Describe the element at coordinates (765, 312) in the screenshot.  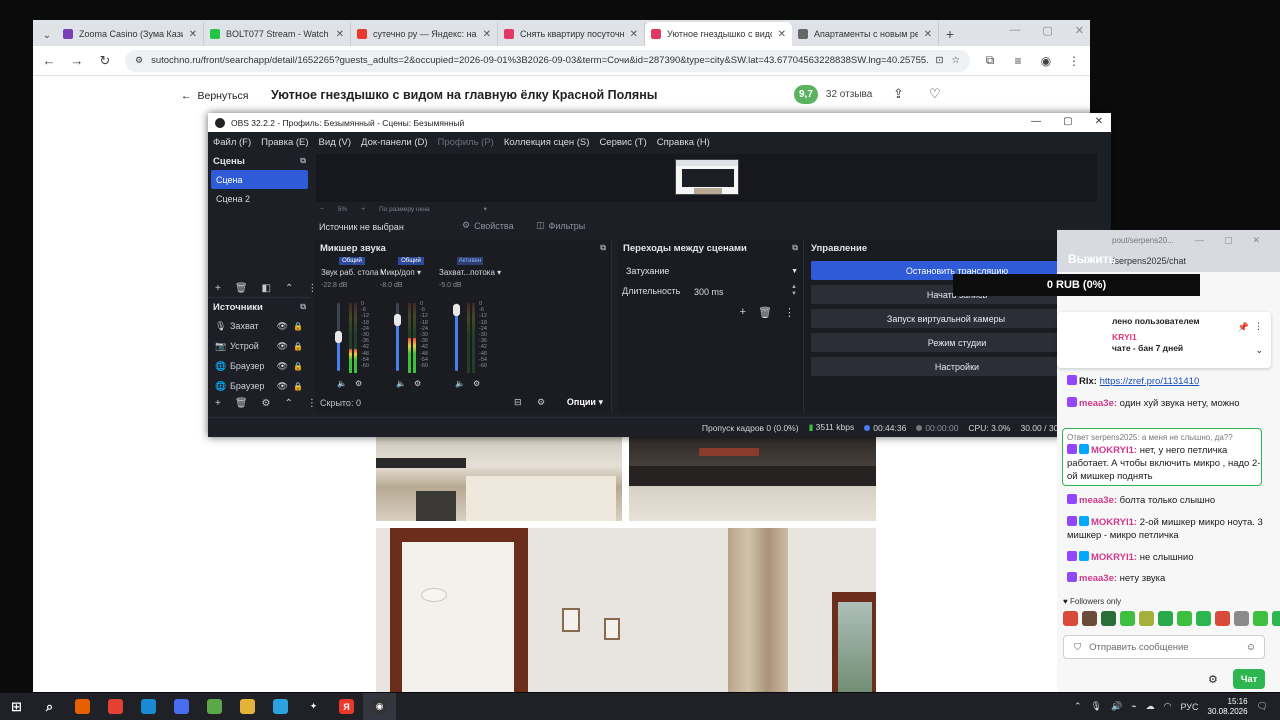
I see `remove-transition-icon: 🗑` at that location.